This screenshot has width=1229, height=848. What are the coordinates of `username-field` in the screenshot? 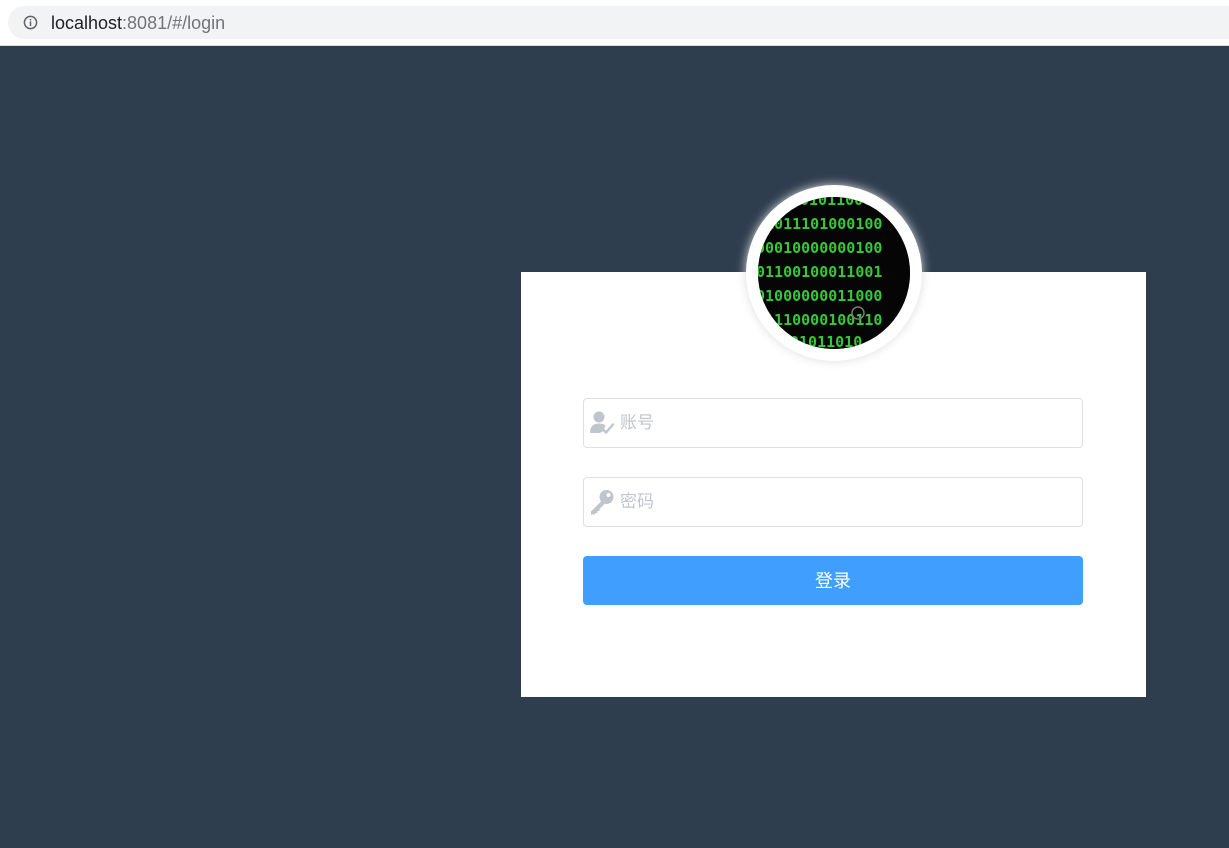 It's located at (833, 423).